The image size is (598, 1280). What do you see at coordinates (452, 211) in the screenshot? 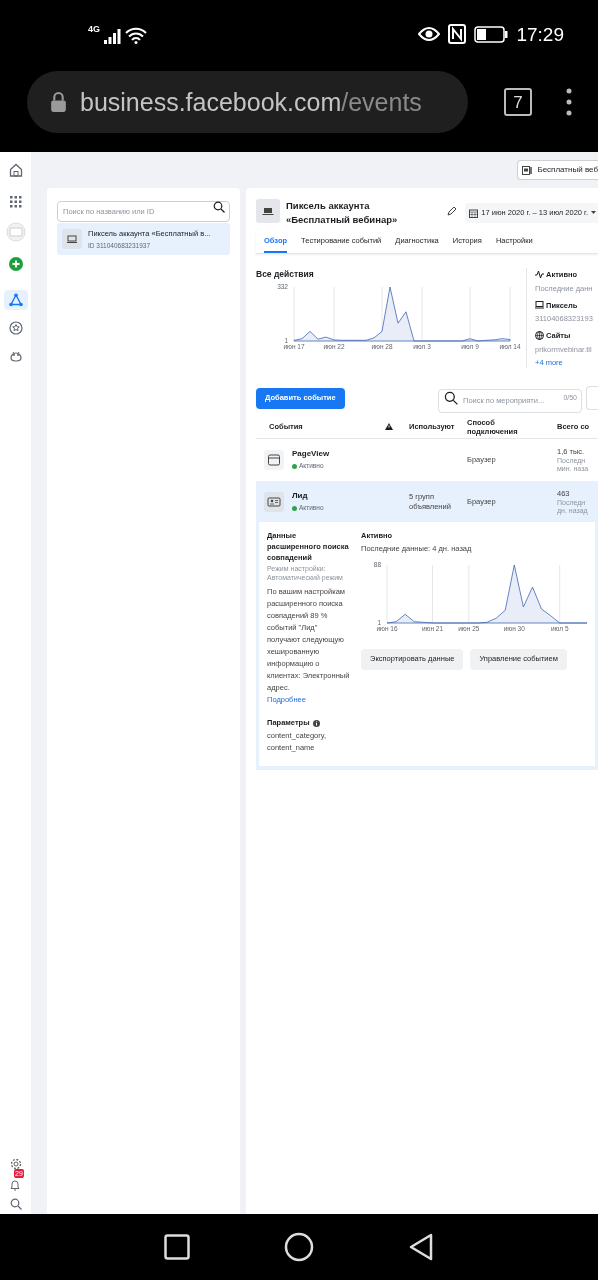
I see `pencil-icon` at bounding box center [452, 211].